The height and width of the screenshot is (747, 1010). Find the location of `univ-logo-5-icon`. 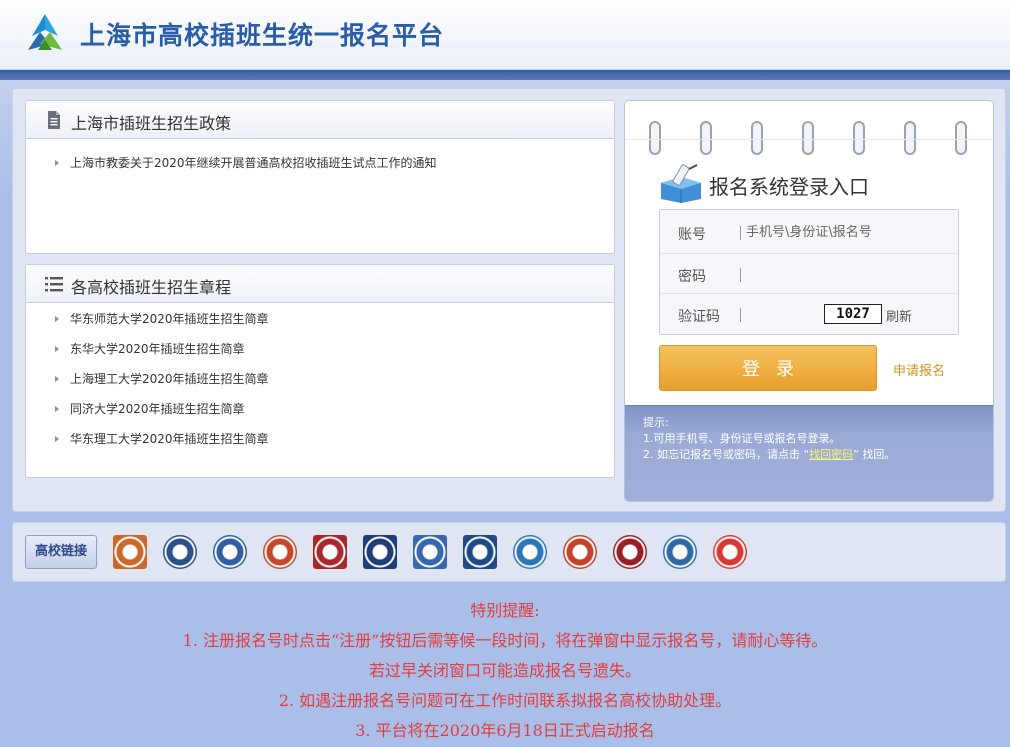

univ-logo-5-icon is located at coordinates (330, 552).